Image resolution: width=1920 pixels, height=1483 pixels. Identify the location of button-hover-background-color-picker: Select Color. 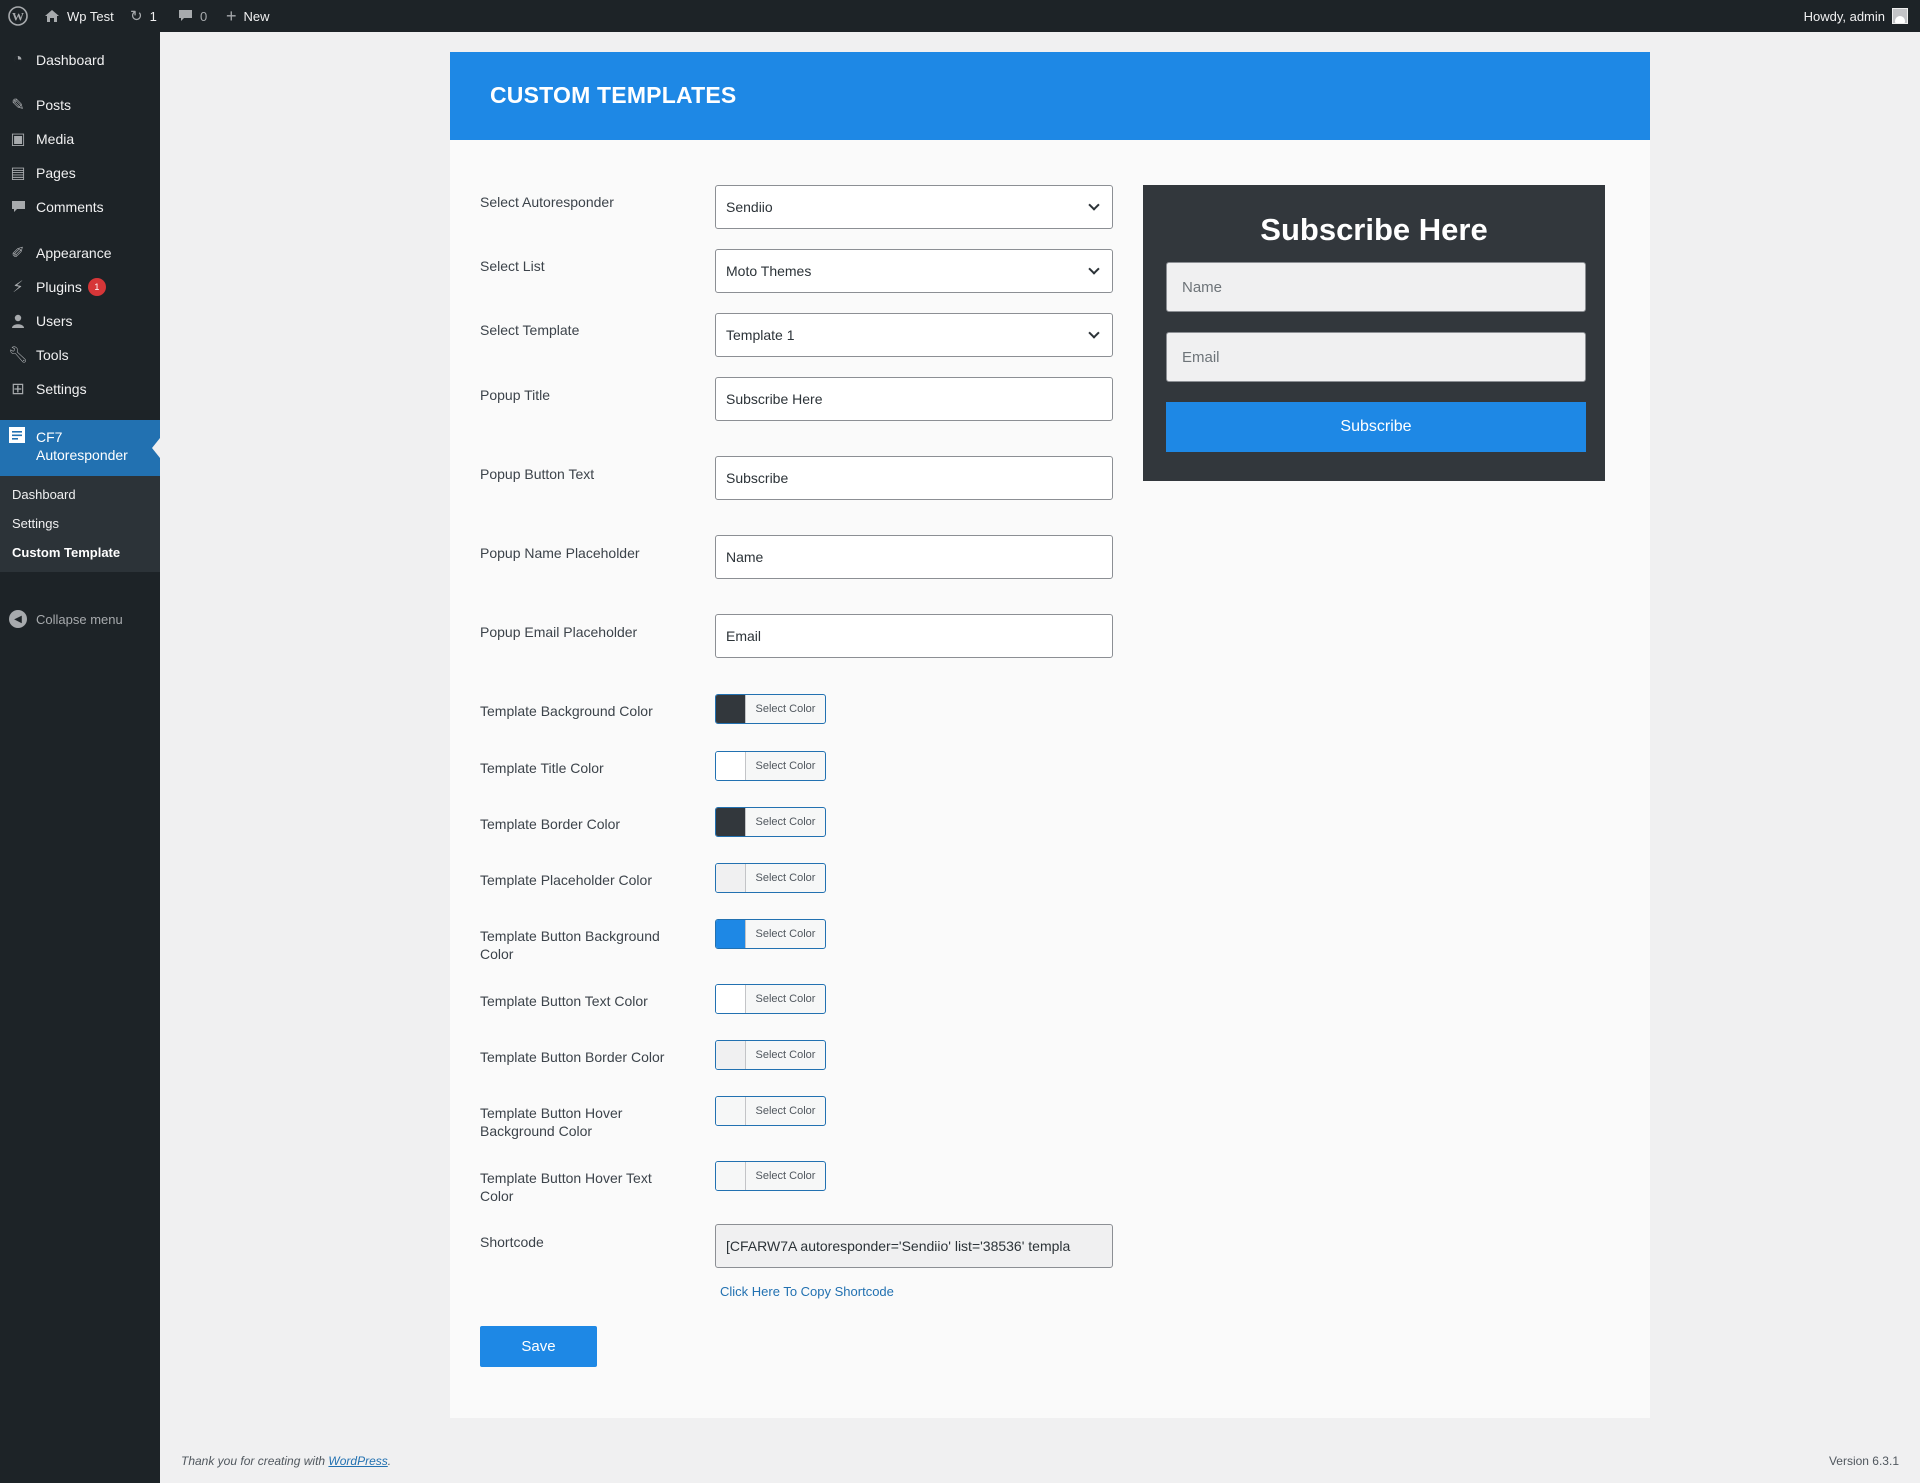
(770, 1111).